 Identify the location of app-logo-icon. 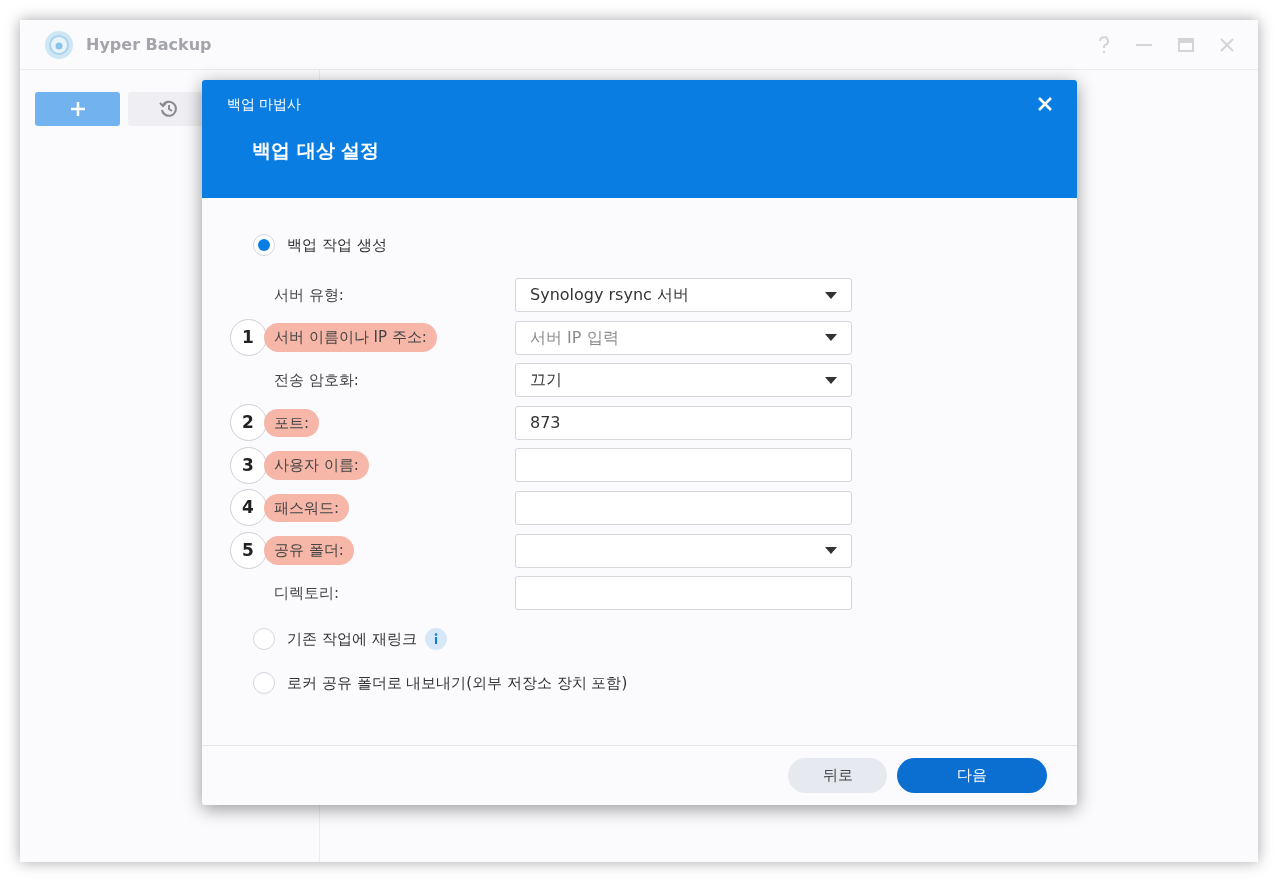
(59, 44).